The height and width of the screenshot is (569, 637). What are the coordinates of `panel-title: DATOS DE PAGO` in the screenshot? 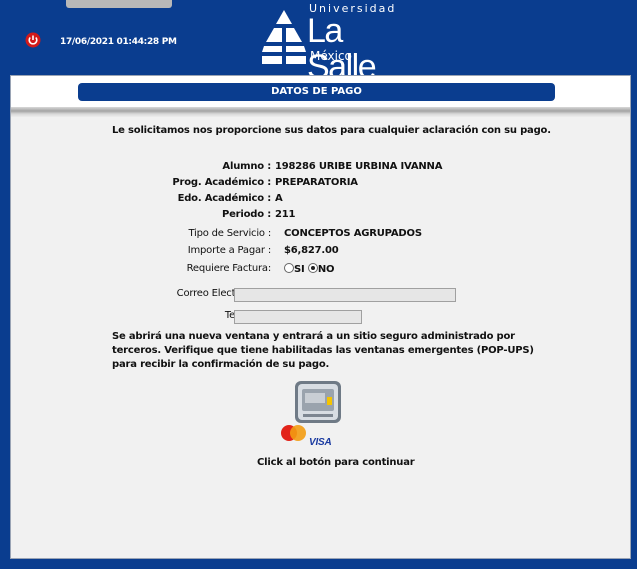 It's located at (316, 92).